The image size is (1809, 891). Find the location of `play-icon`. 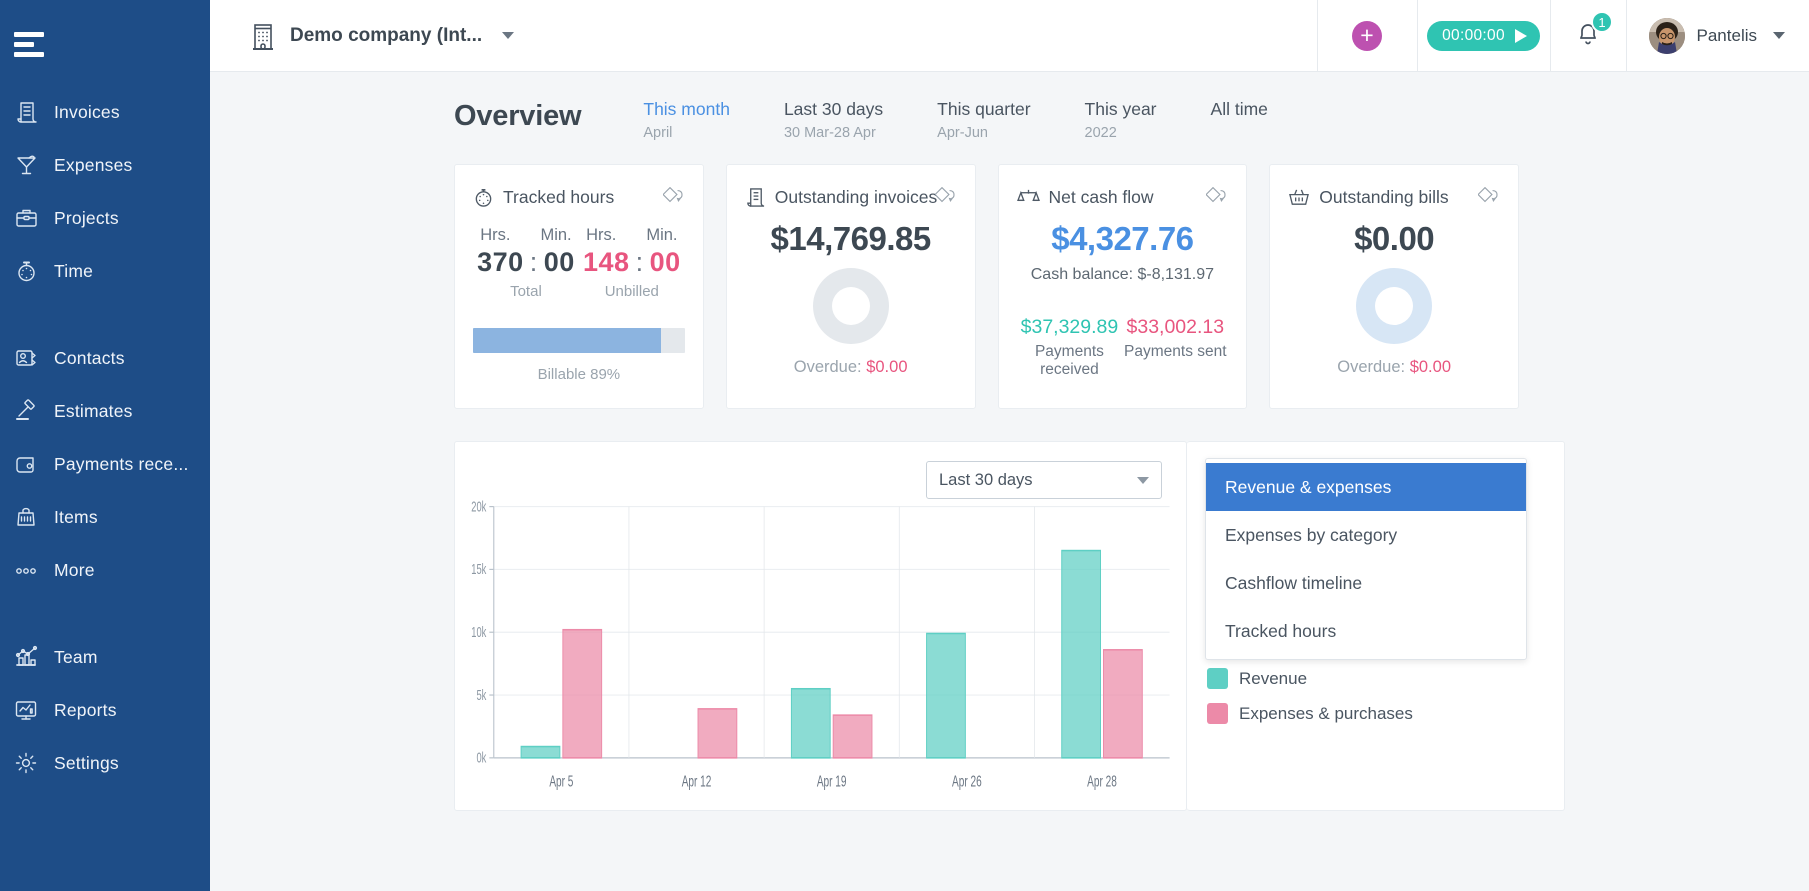

play-icon is located at coordinates (1520, 35).